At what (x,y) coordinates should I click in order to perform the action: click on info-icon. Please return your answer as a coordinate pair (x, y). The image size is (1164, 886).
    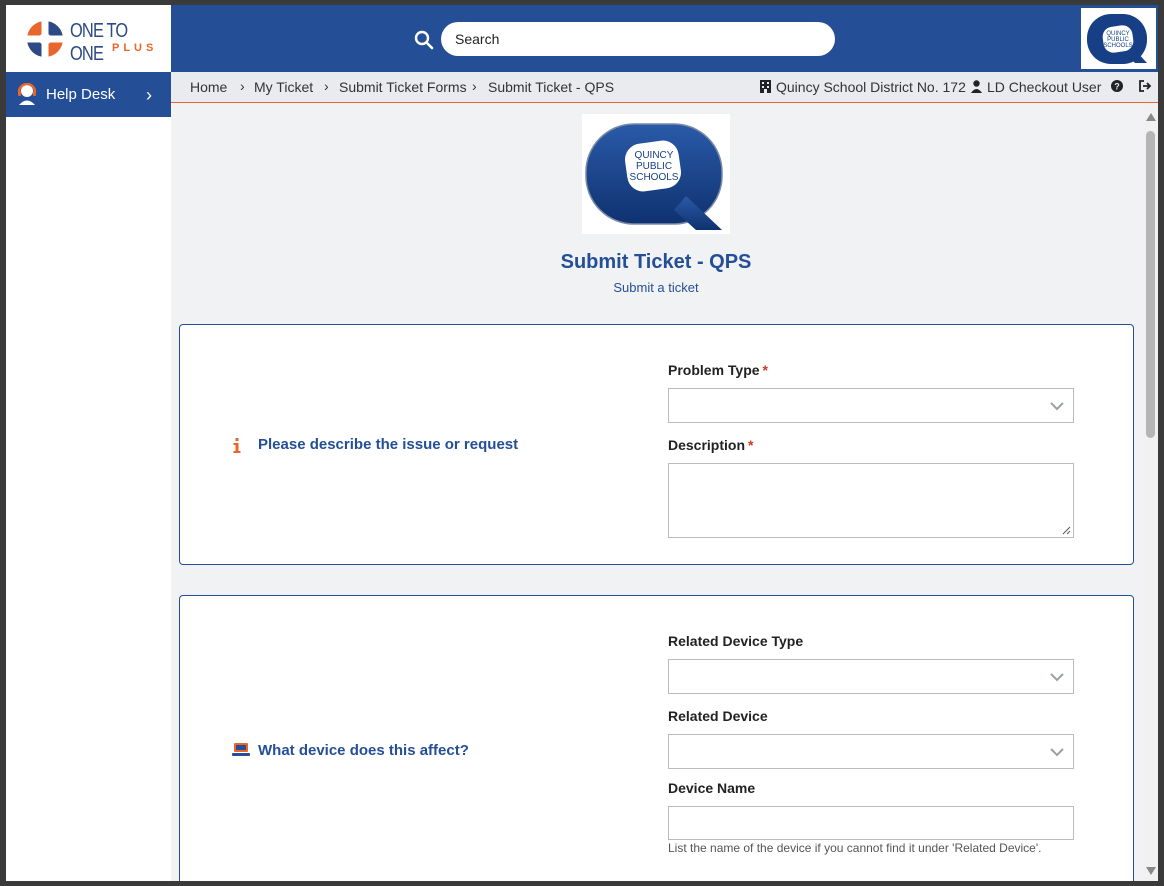
    Looking at the image, I should click on (237, 445).